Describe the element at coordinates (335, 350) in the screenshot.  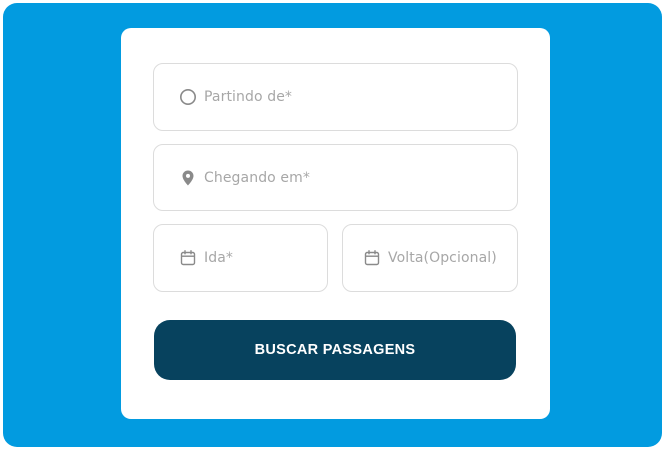
I see `search-tickets-button: BUSCAR PASSAGENS` at that location.